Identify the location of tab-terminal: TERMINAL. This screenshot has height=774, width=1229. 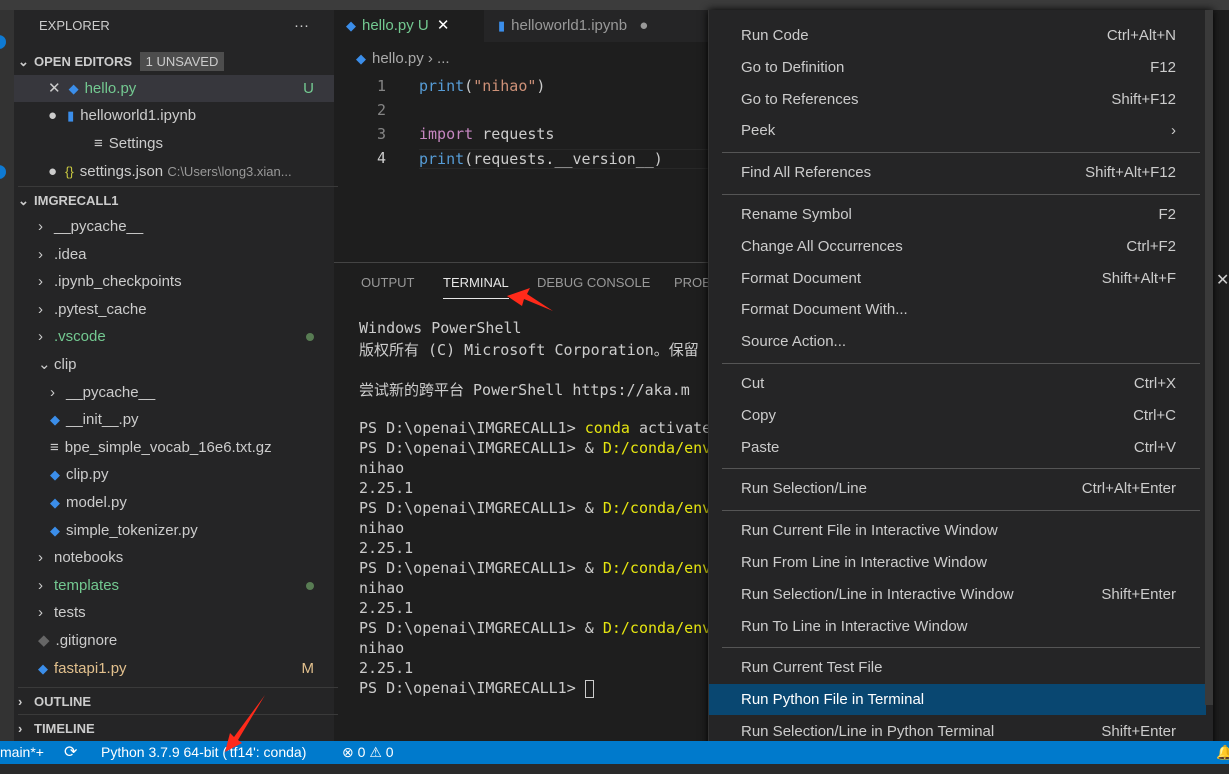
(476, 287).